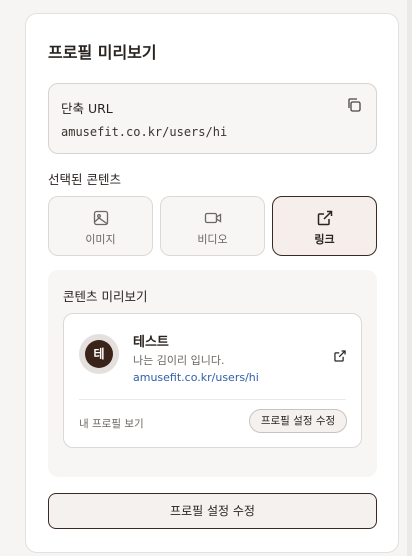 Image resolution: width=412 pixels, height=556 pixels. I want to click on content-type-image-button: 이미지, so click(100, 226).